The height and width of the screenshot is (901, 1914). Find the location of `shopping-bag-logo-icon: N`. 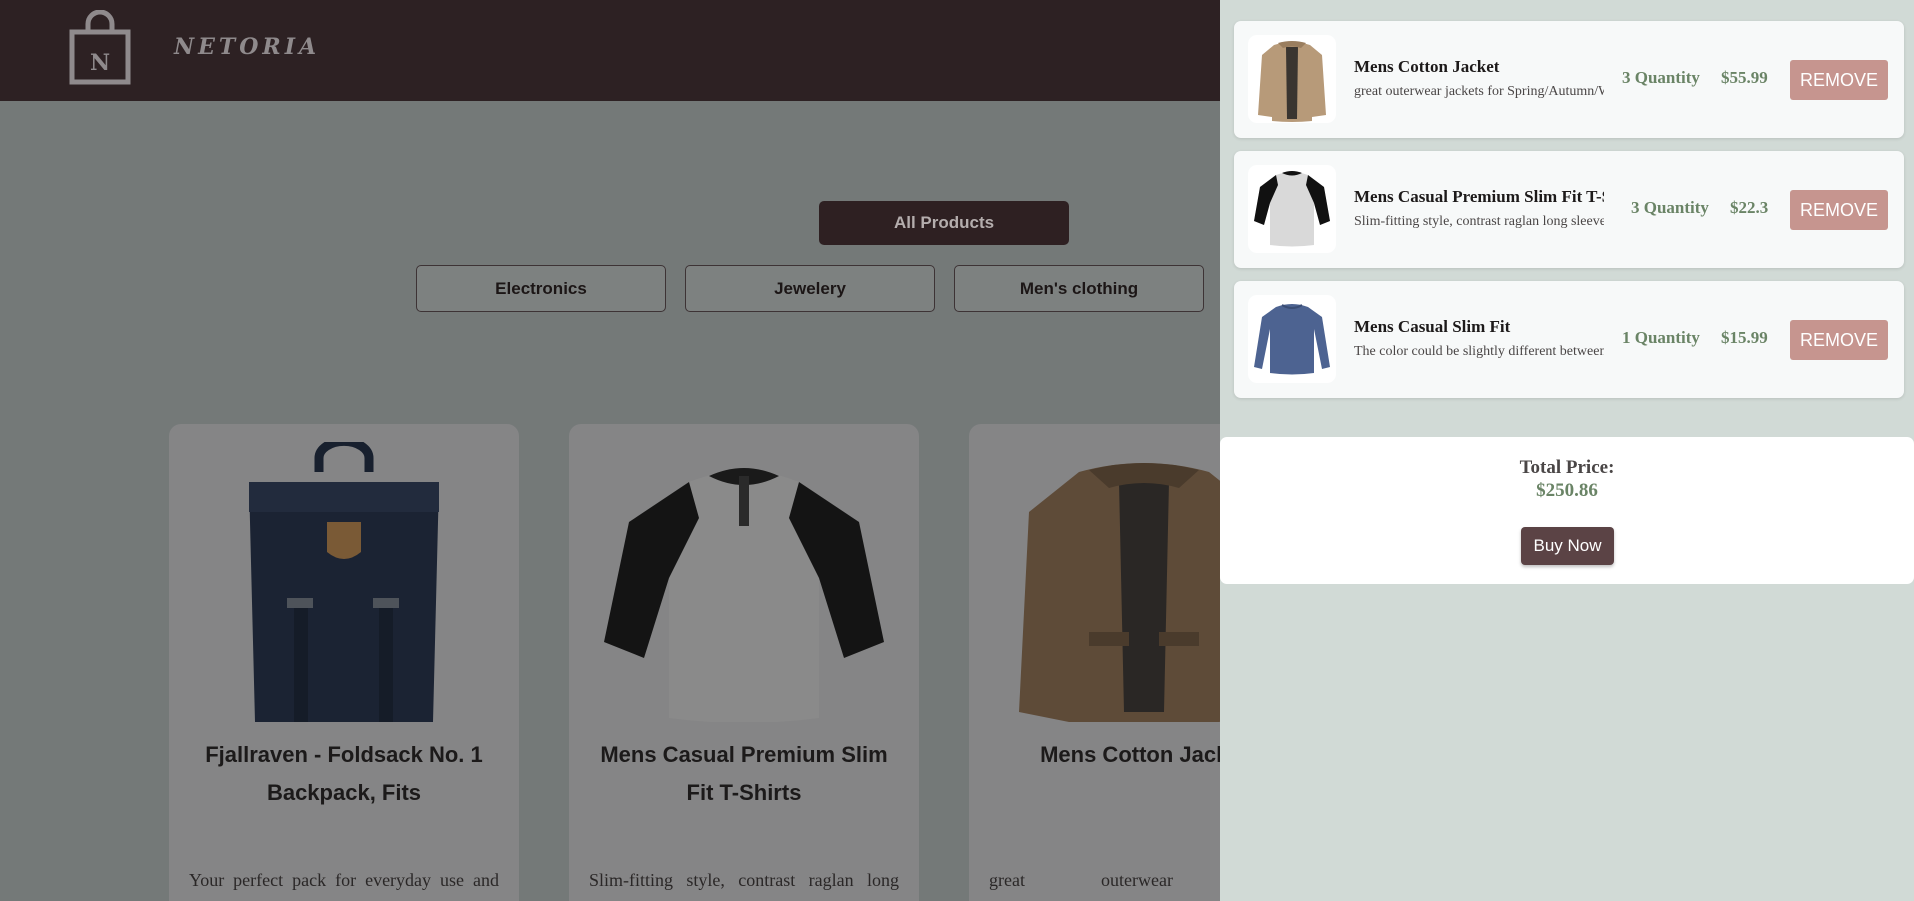

shopping-bag-logo-icon: N is located at coordinates (100, 48).